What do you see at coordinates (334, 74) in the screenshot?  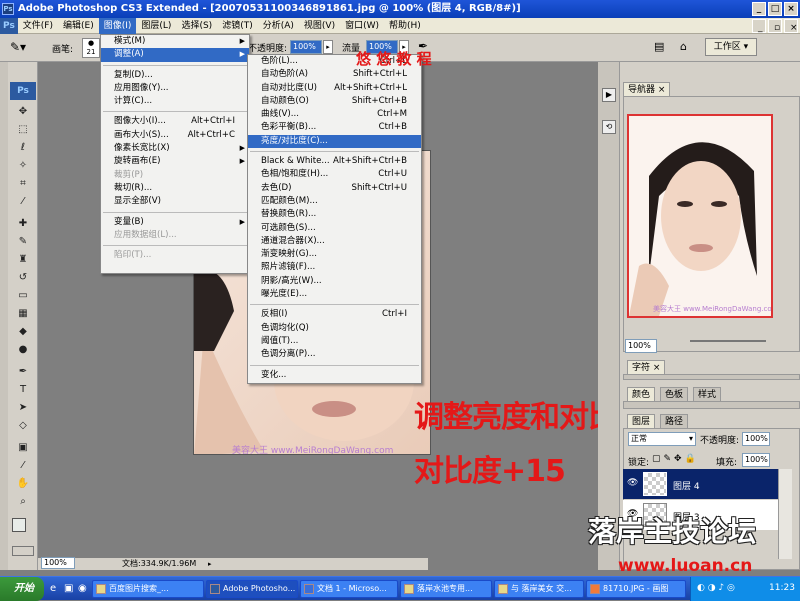 I see `adjust_menu-item: 自动色阶(A) Shift+Ctrl+L` at bounding box center [334, 74].